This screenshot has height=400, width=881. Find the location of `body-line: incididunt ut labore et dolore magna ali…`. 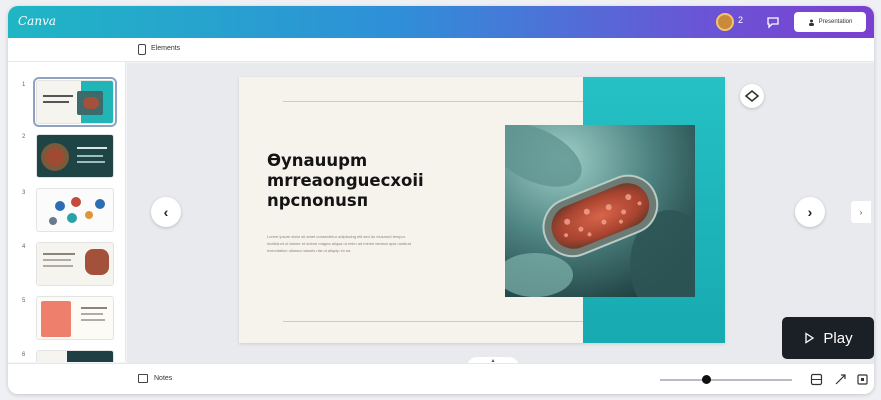

body-line: incididunt ut labore et dolore magna ali… is located at coordinates (339, 243).